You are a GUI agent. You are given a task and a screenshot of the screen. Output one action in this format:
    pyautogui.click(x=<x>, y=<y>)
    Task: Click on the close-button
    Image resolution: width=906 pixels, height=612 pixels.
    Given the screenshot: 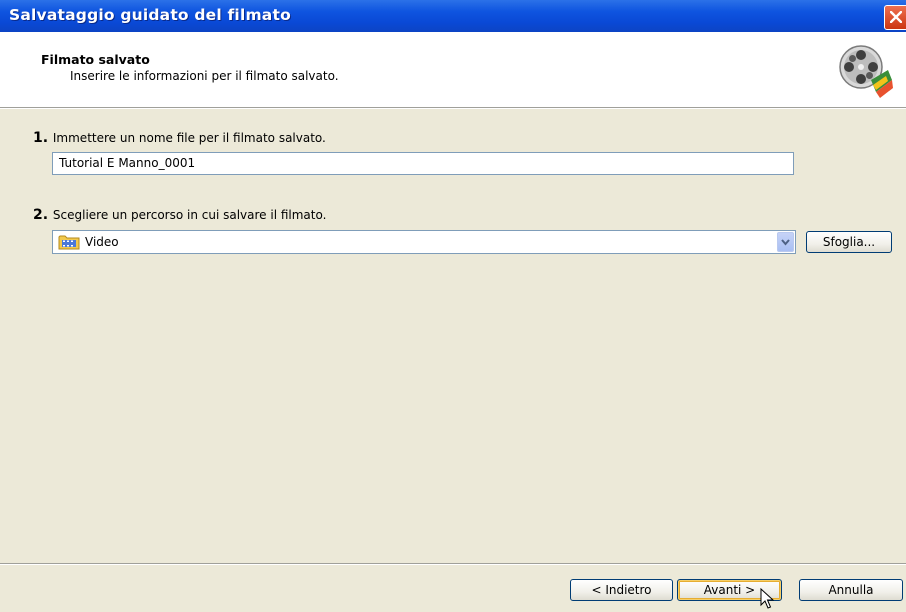 What is the action you would take?
    pyautogui.click(x=895, y=17)
    